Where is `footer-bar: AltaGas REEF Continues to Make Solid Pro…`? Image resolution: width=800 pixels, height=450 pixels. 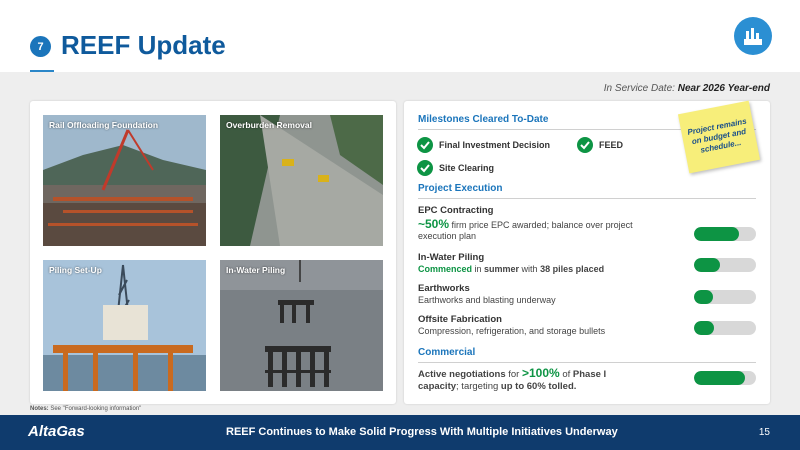
footer-bar: AltaGas REEF Continues to Make Solid Pro… is located at coordinates (400, 432).